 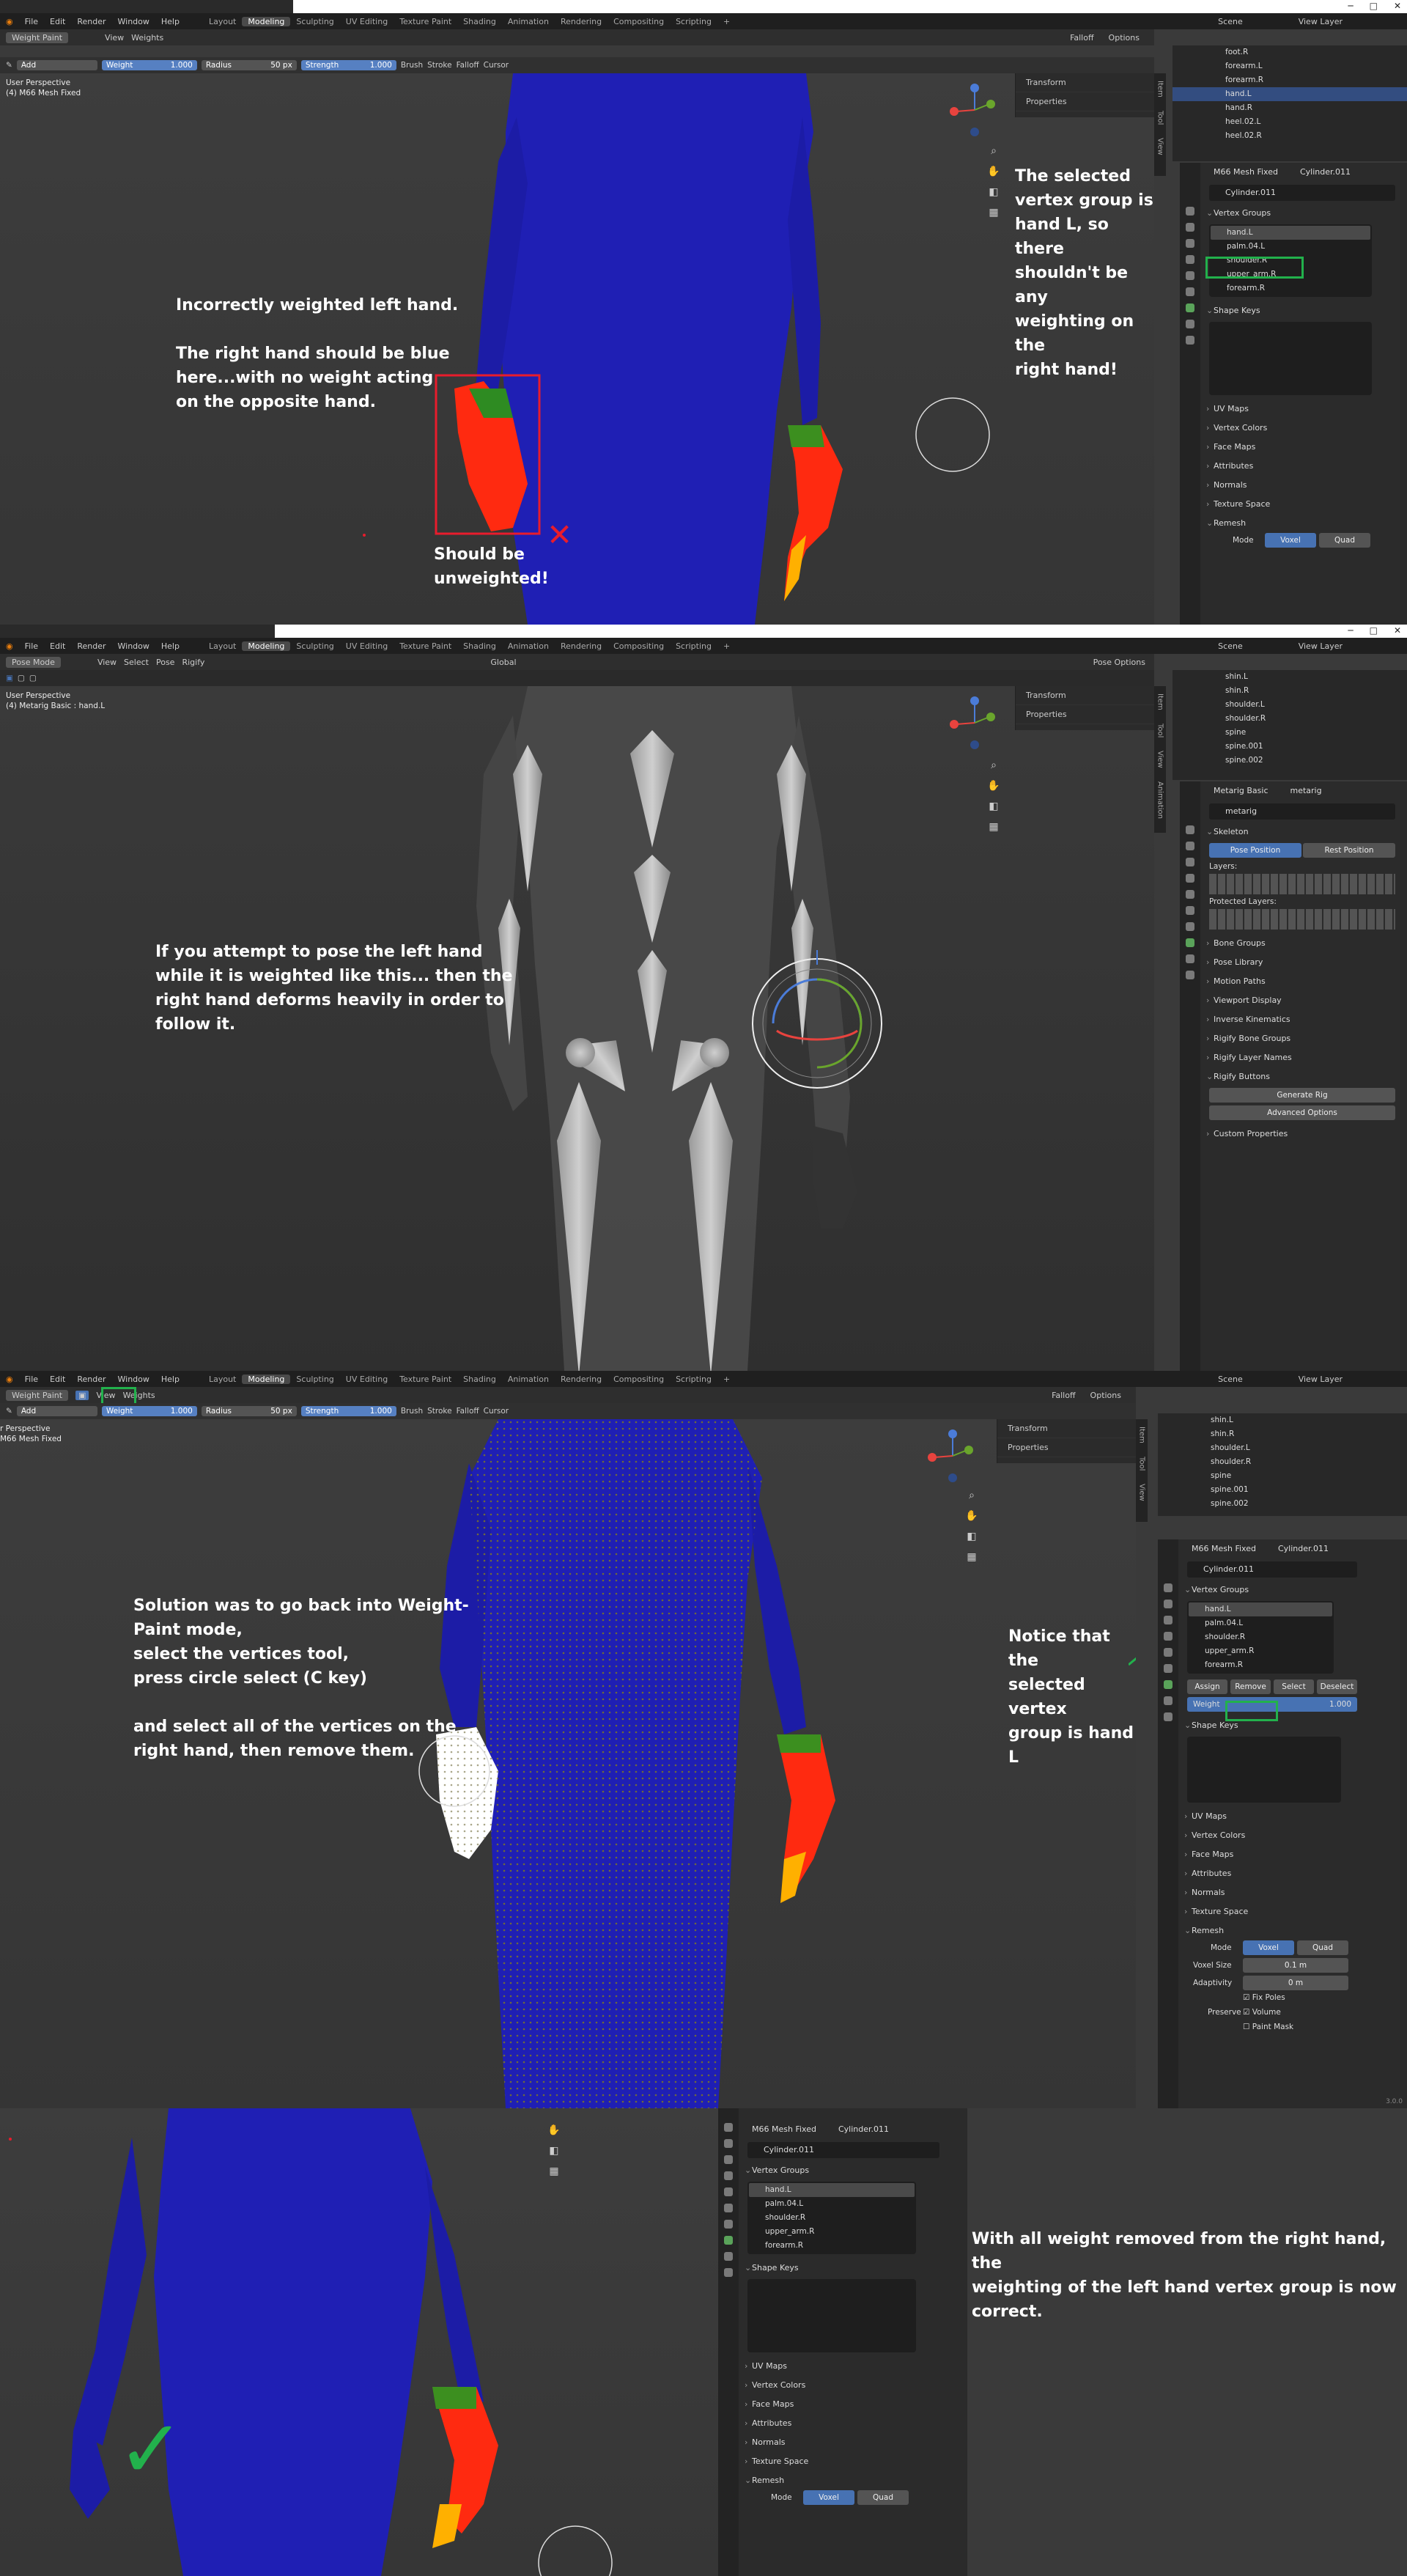 What do you see at coordinates (843, 2150) in the screenshot?
I see `object-name-field: Cylinder.011` at bounding box center [843, 2150].